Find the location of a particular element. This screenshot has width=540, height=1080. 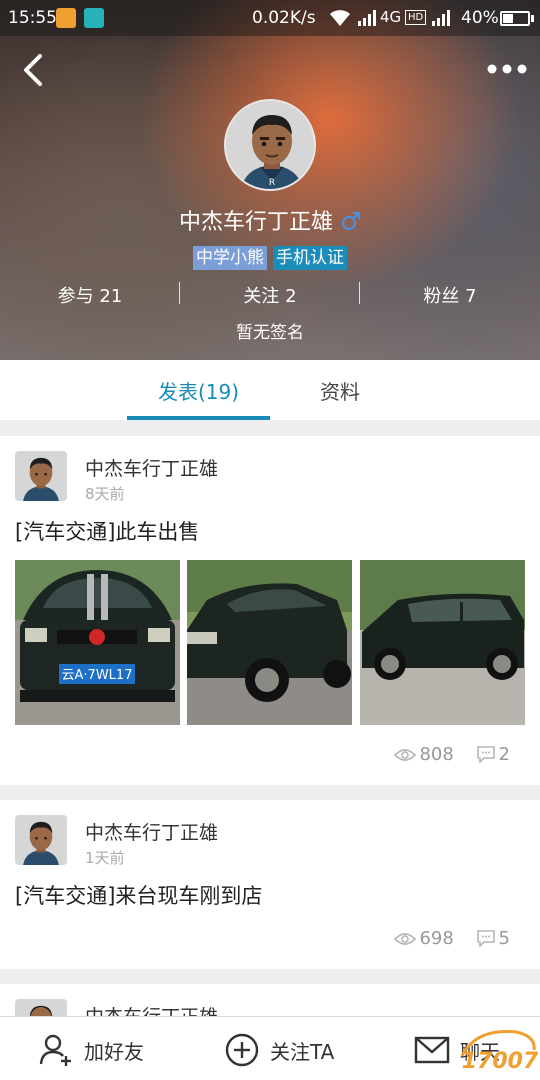

back-arrow-icon is located at coordinates (33, 70).